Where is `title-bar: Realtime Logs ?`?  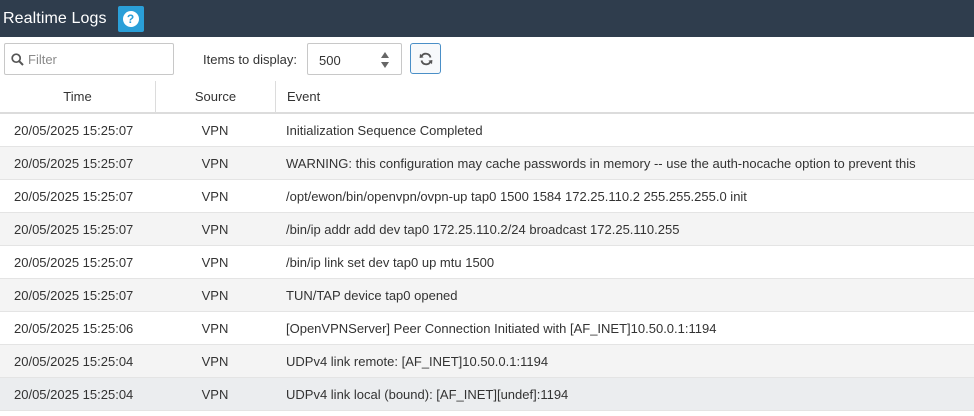
title-bar: Realtime Logs ? is located at coordinates (487, 18).